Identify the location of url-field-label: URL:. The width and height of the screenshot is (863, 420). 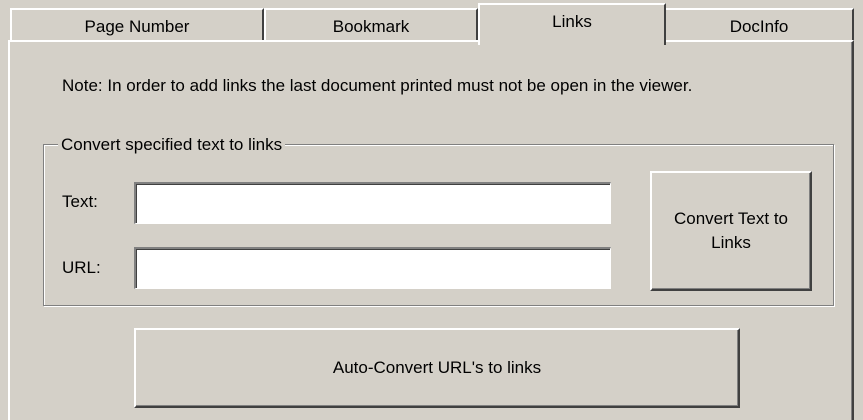
(81, 267).